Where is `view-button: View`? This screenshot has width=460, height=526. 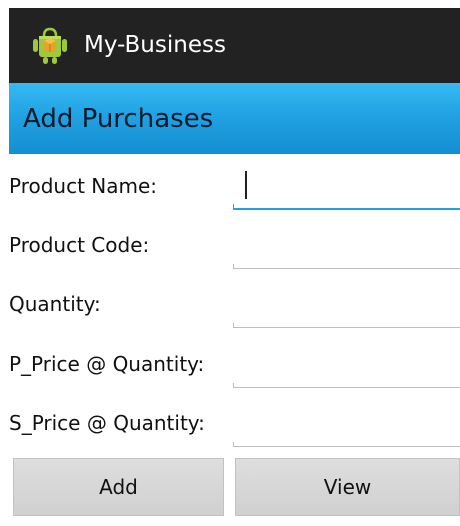
view-button: View is located at coordinates (347, 487).